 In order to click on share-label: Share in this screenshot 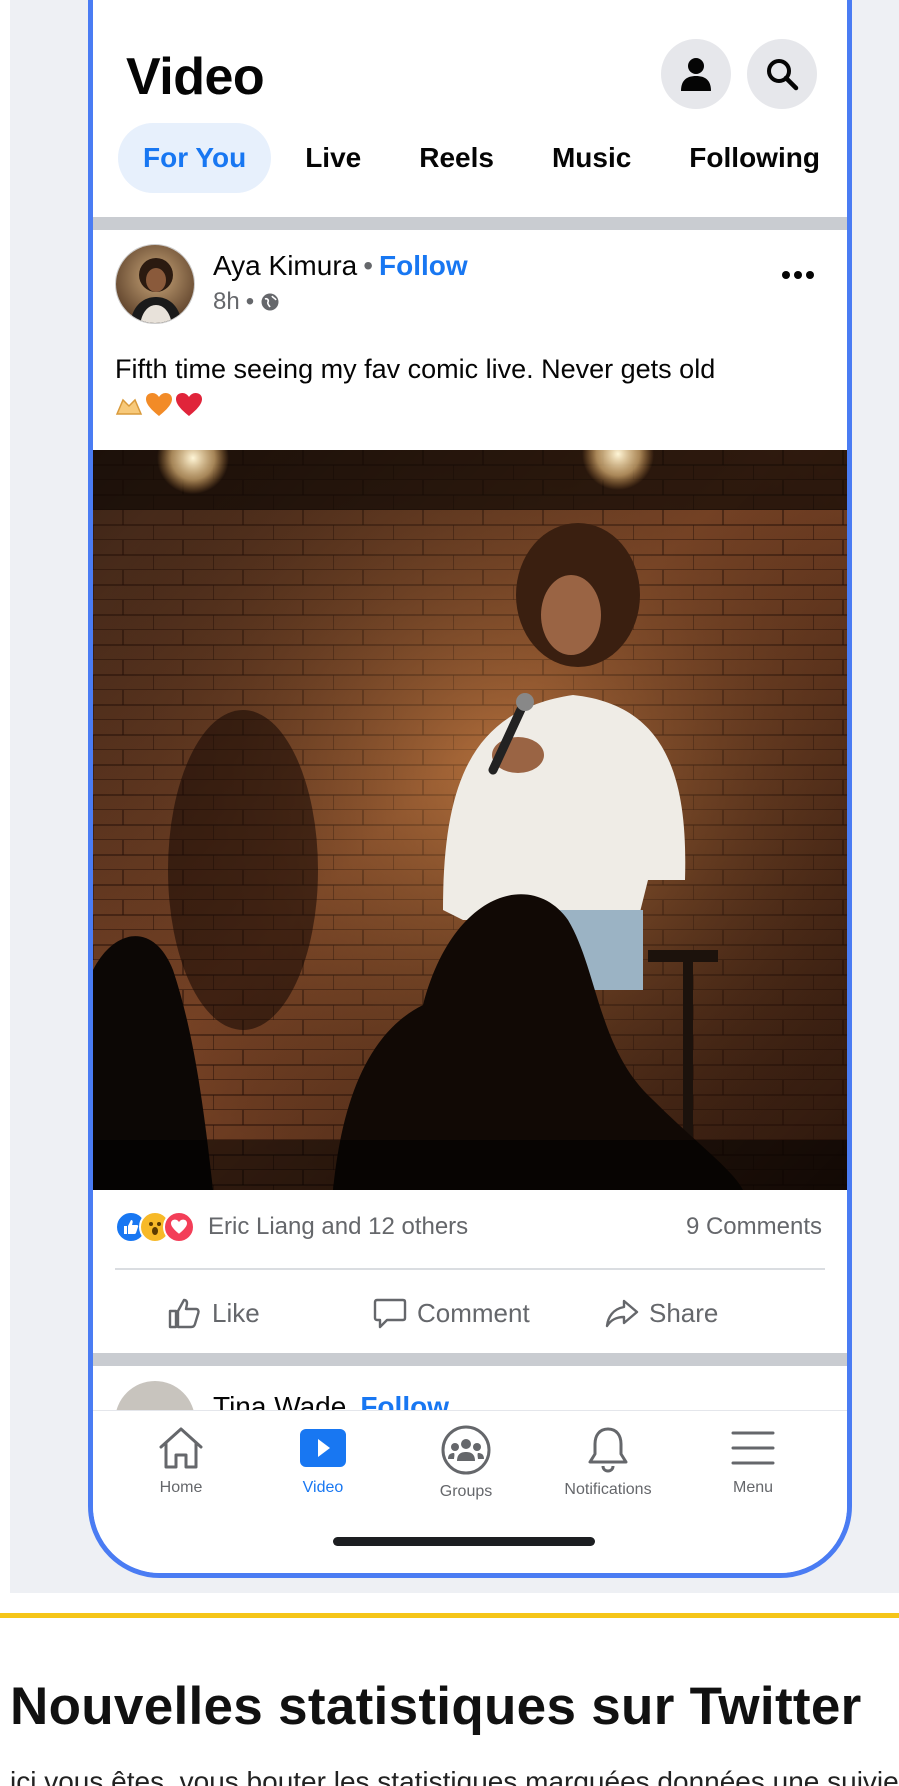, I will do `click(684, 1312)`.